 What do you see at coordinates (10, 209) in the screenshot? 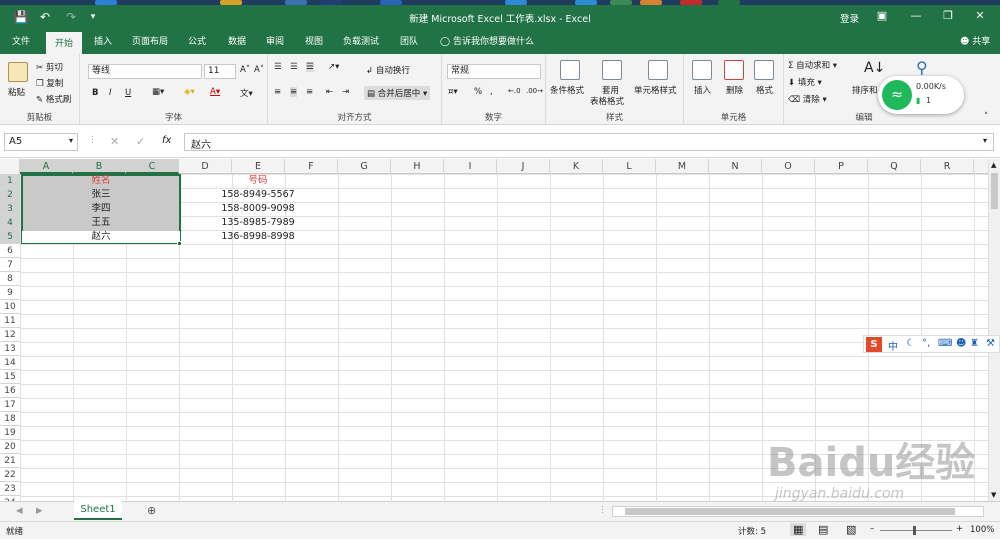
I see `row-header: 3` at bounding box center [10, 209].